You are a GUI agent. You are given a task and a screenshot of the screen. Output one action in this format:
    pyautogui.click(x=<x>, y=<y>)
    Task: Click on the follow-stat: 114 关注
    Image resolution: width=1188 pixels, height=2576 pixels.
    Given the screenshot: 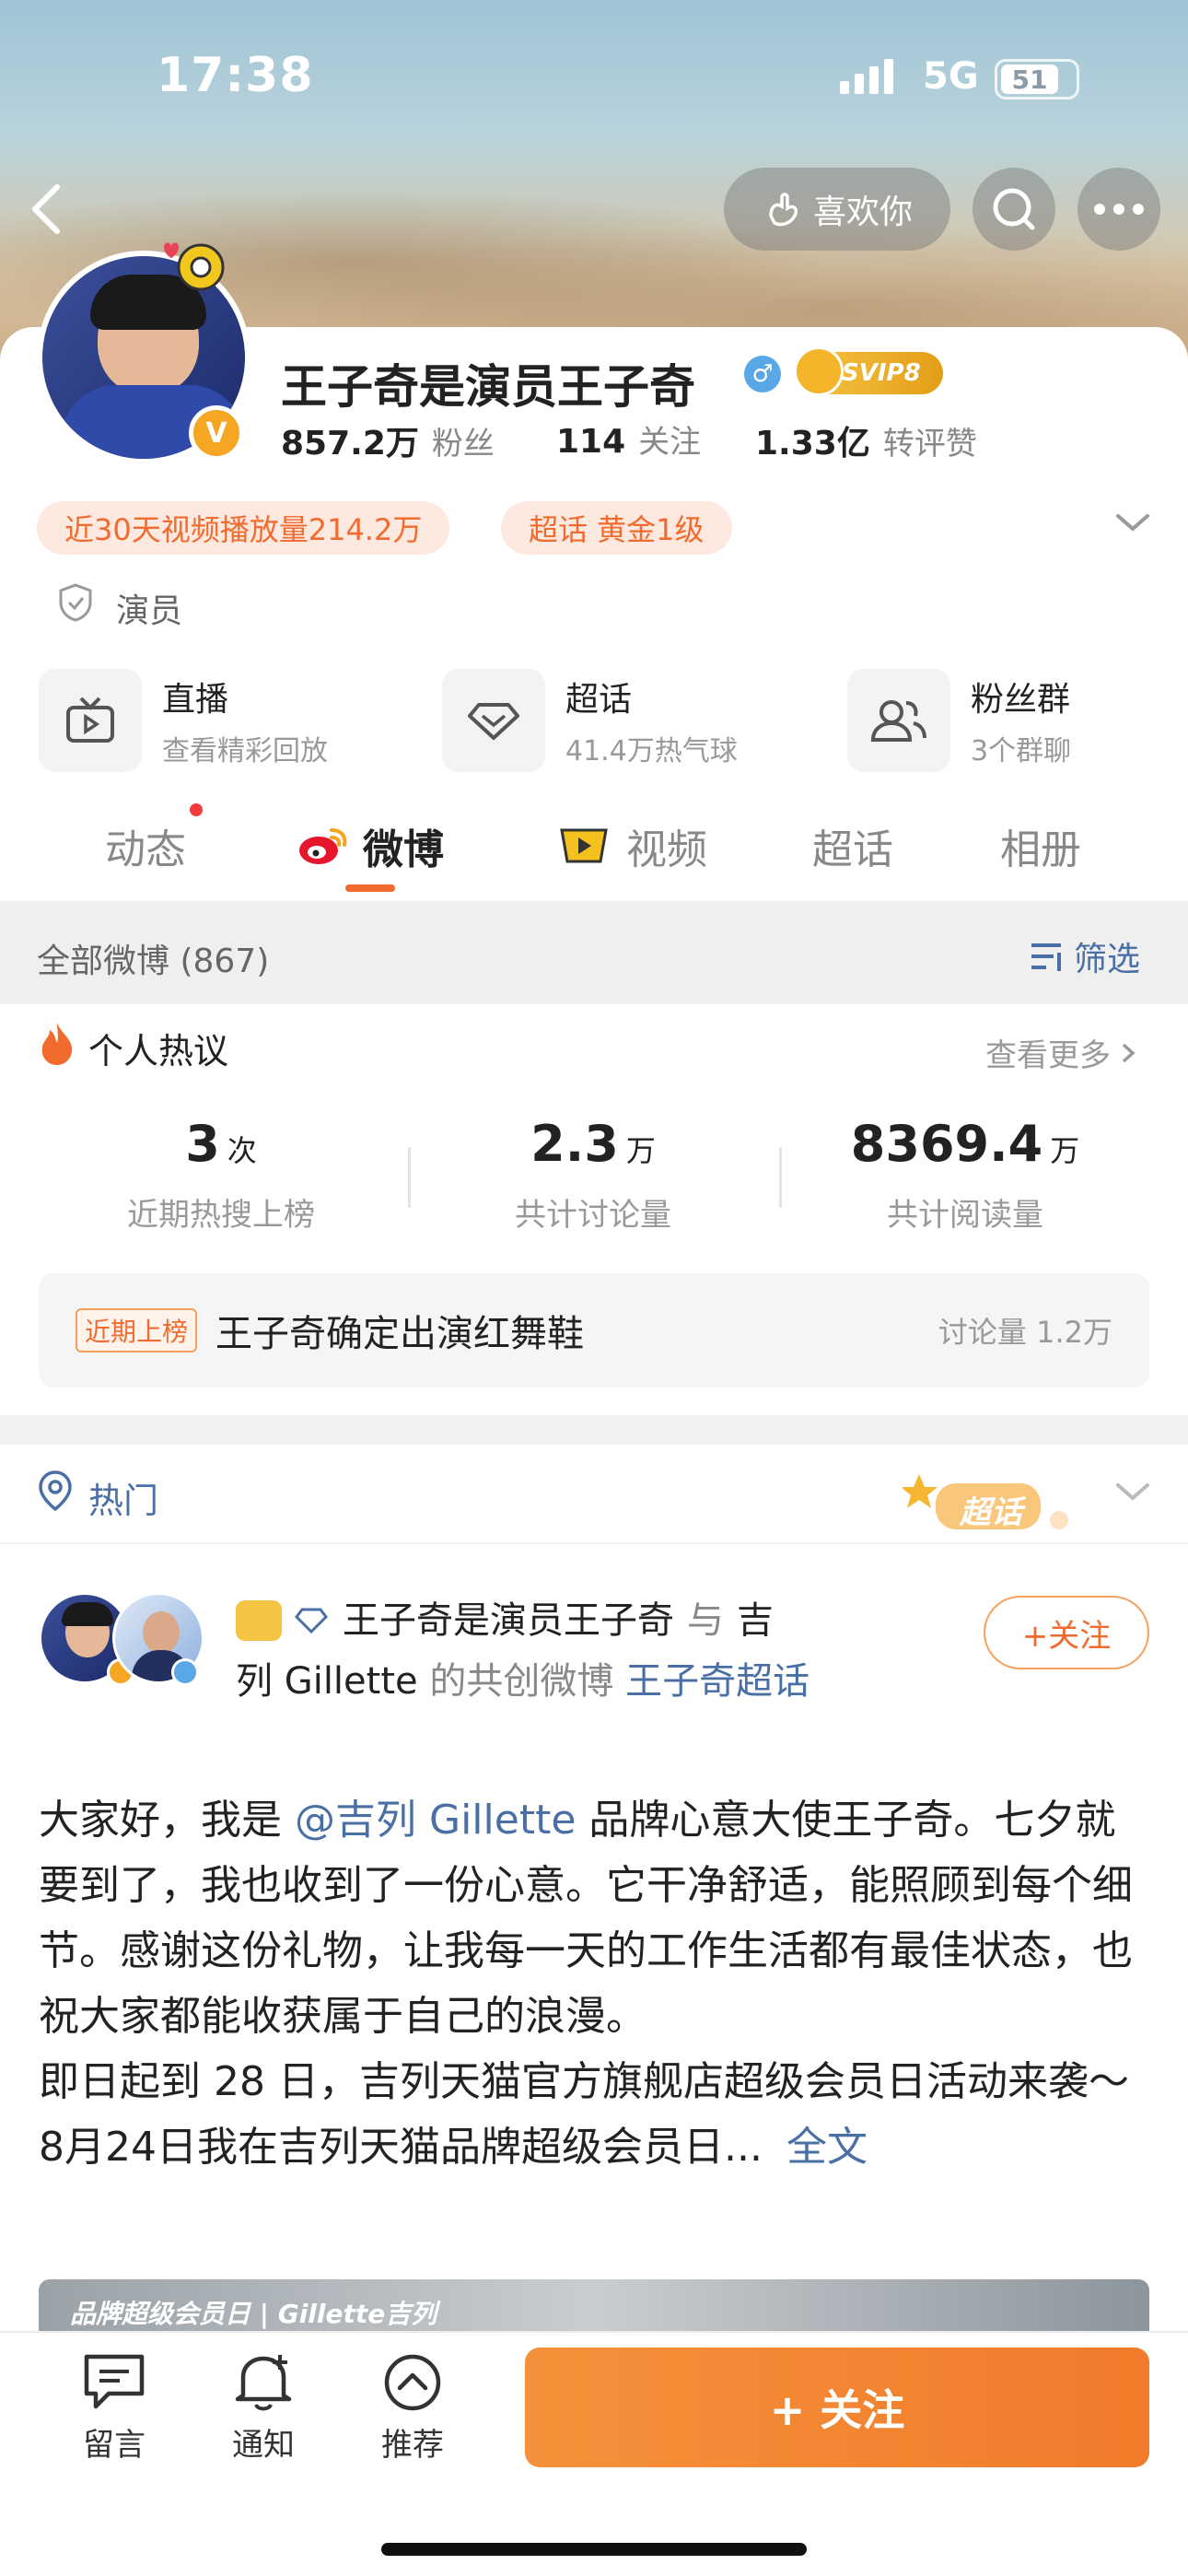 What is the action you would take?
    pyautogui.click(x=628, y=439)
    